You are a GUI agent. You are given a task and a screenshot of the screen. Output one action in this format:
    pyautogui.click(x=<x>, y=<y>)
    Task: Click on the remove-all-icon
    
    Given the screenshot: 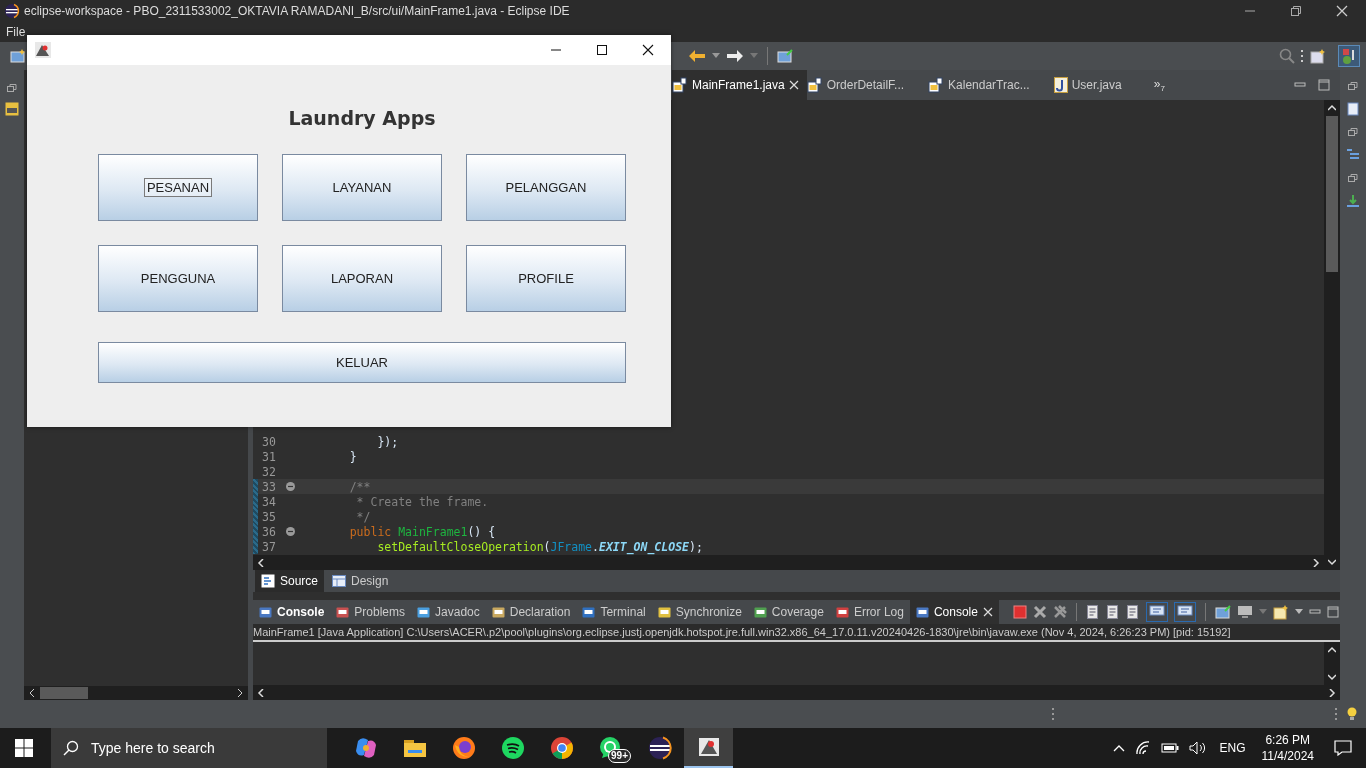 What is the action you would take?
    pyautogui.click(x=1059, y=612)
    